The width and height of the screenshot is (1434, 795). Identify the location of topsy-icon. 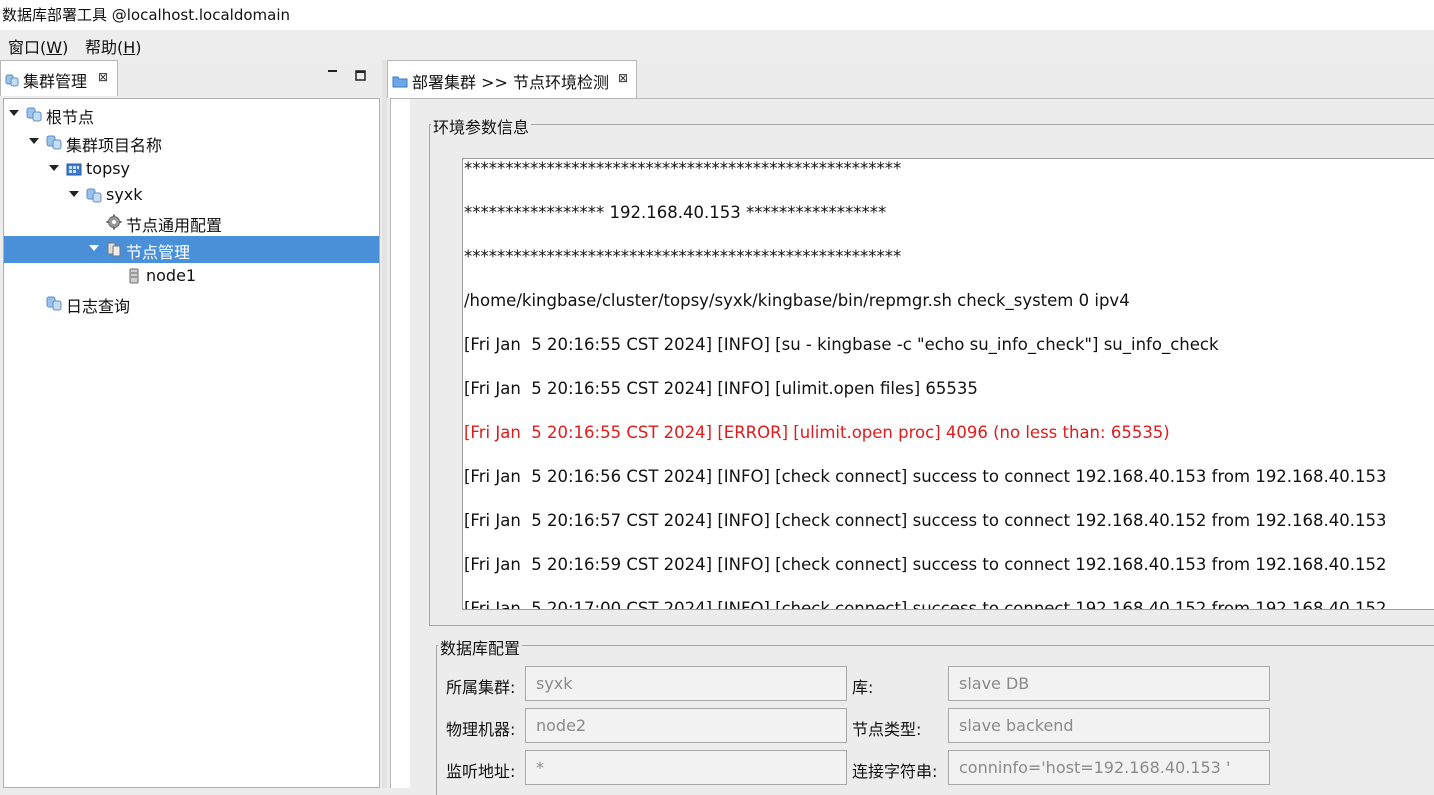
(74, 171).